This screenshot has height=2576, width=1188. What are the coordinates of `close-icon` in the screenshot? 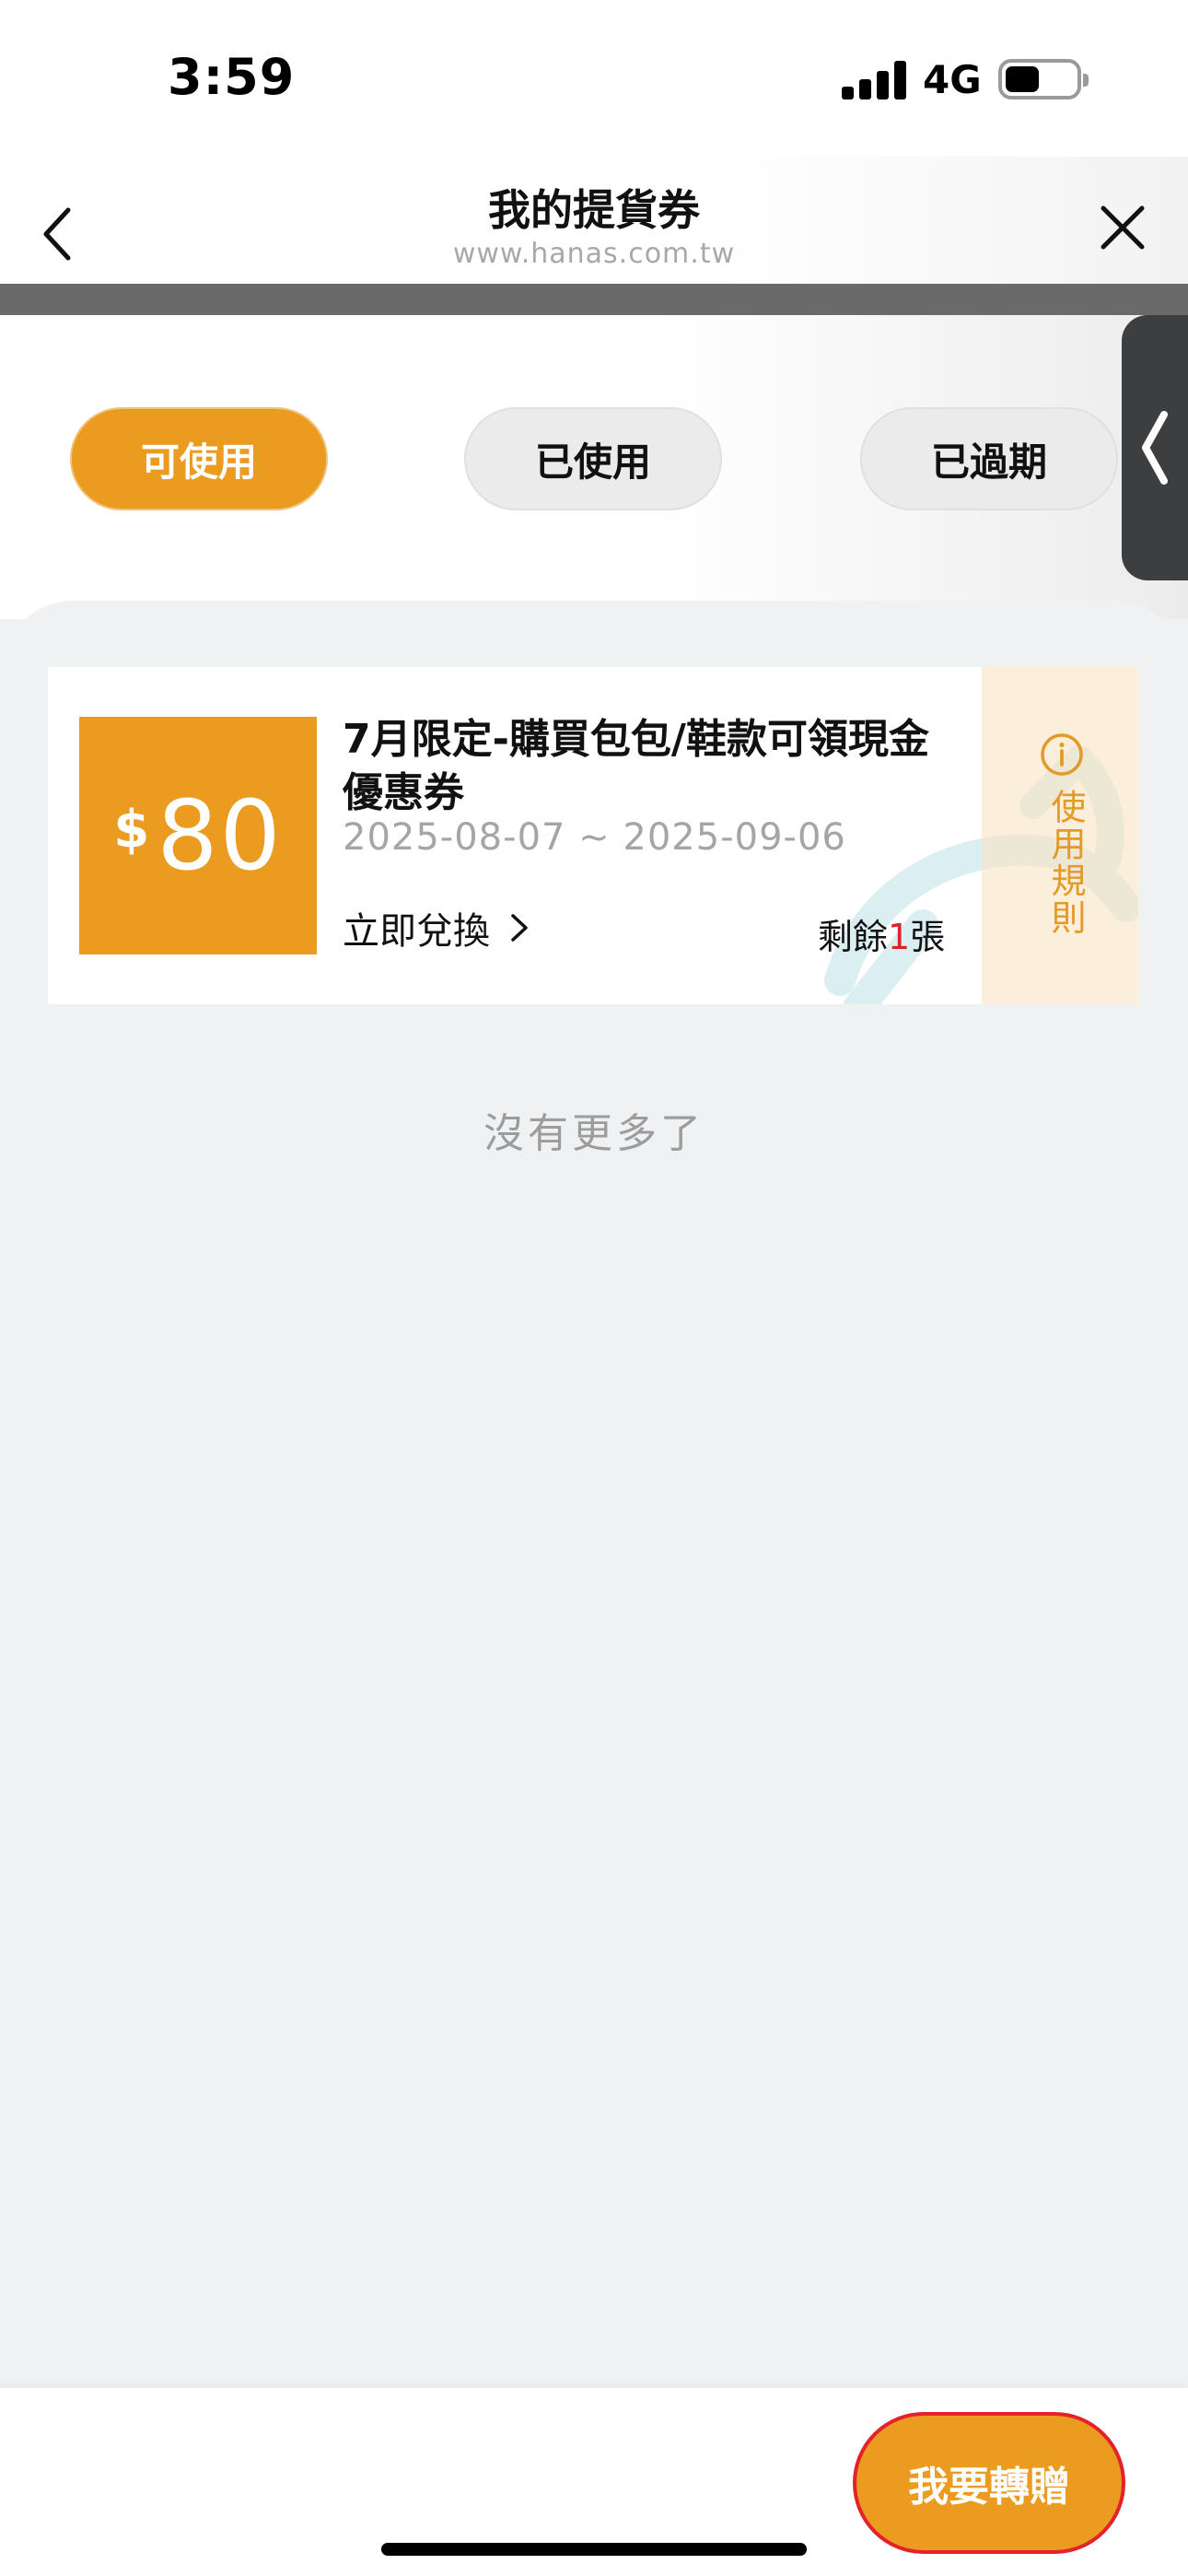 It's located at (1123, 227).